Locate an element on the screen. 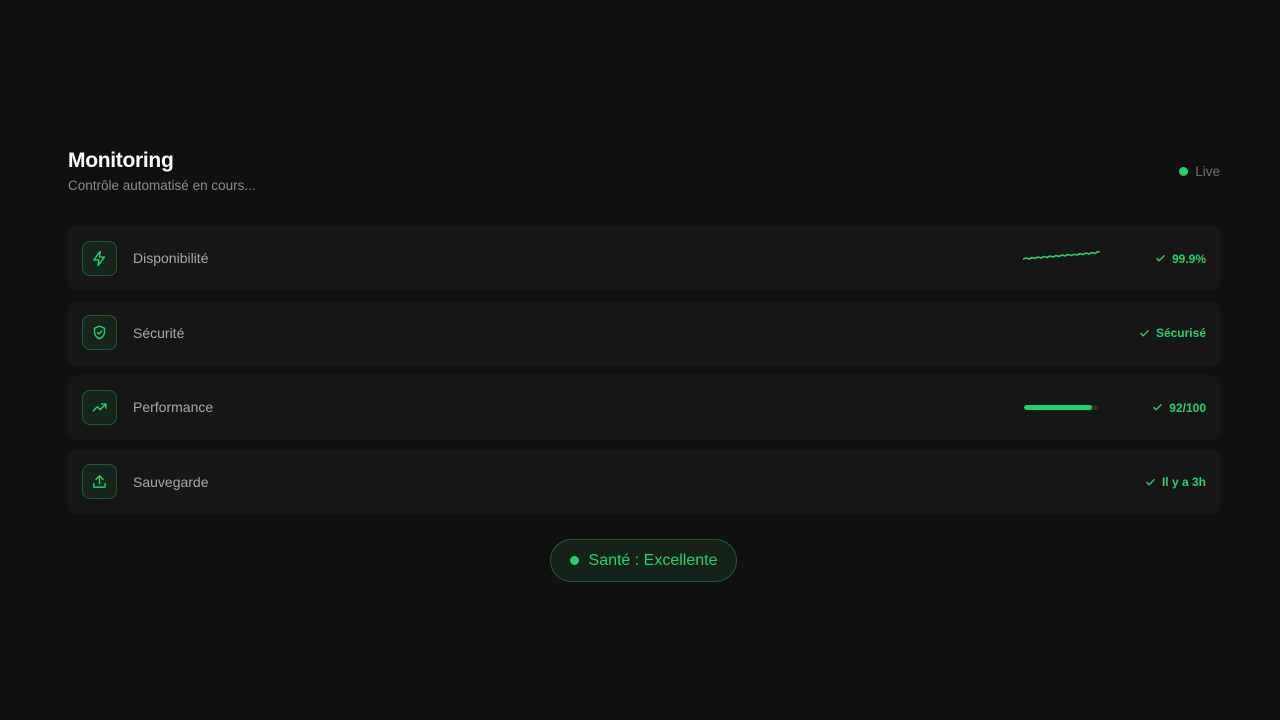 This screenshot has height=720, width=1280. row-status-value: 92/100 is located at coordinates (1187, 407).